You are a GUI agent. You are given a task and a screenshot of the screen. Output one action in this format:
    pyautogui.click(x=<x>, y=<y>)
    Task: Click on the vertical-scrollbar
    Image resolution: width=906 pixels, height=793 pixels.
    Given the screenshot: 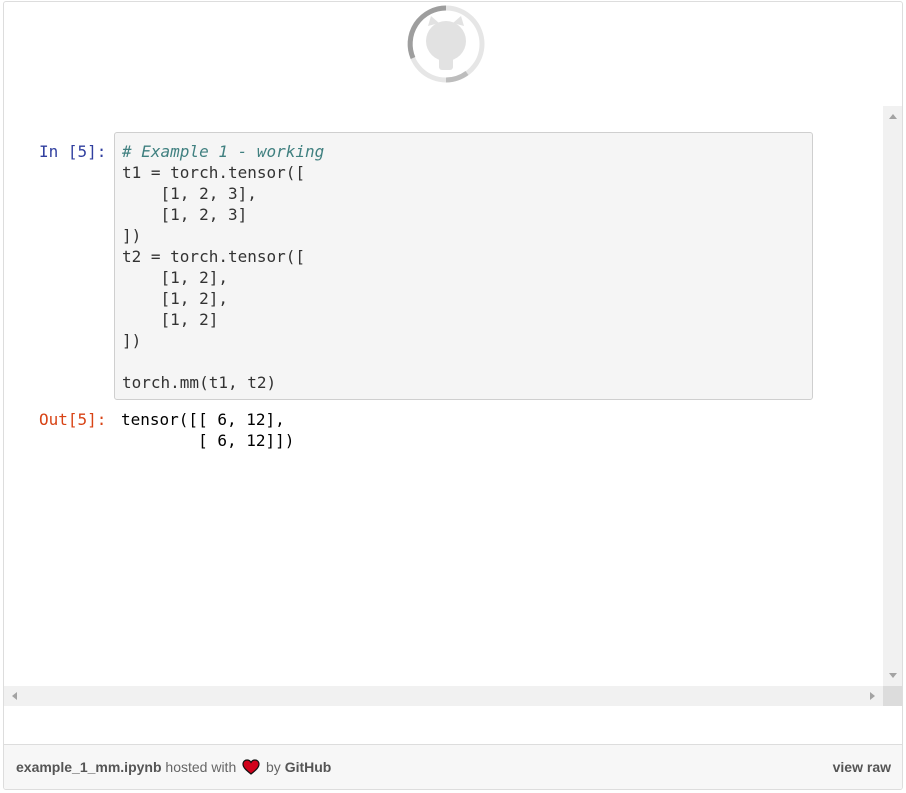 What is the action you would take?
    pyautogui.click(x=892, y=396)
    